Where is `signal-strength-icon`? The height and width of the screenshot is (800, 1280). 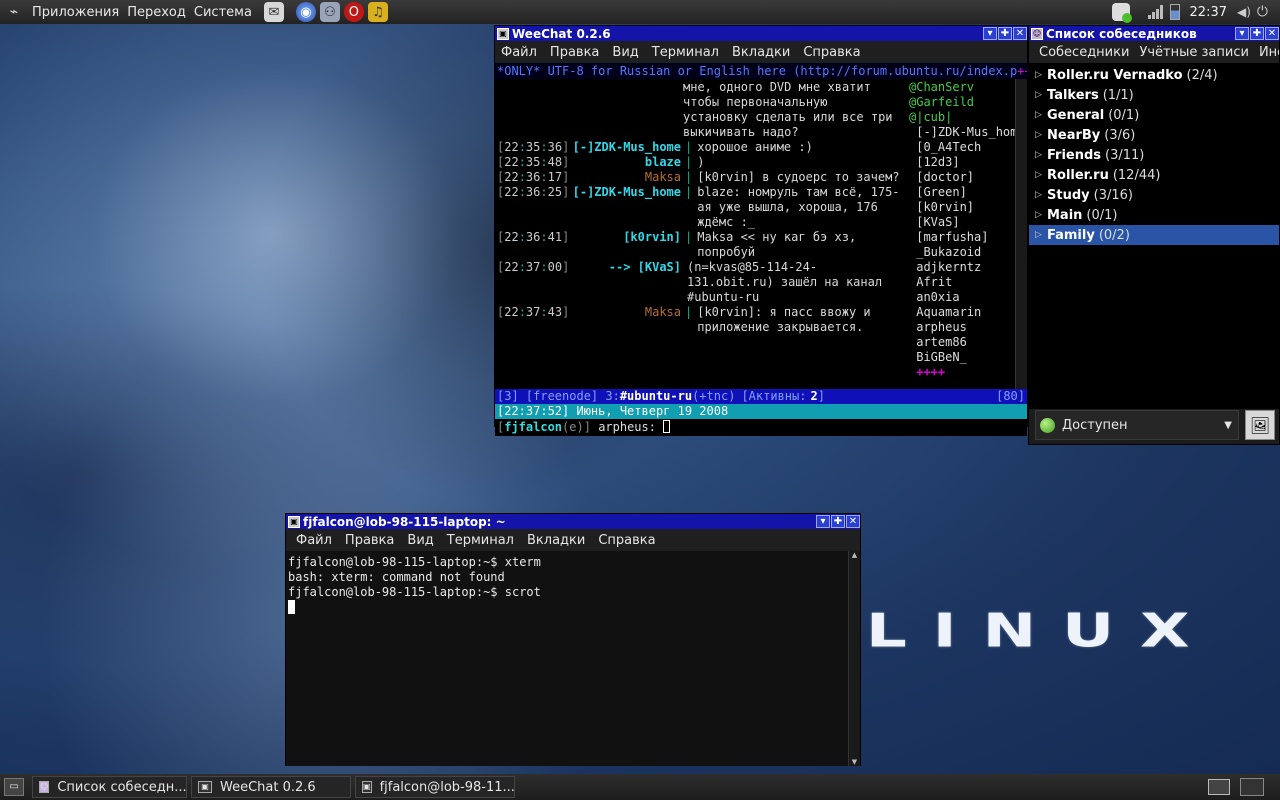 signal-strength-icon is located at coordinates (1155, 12).